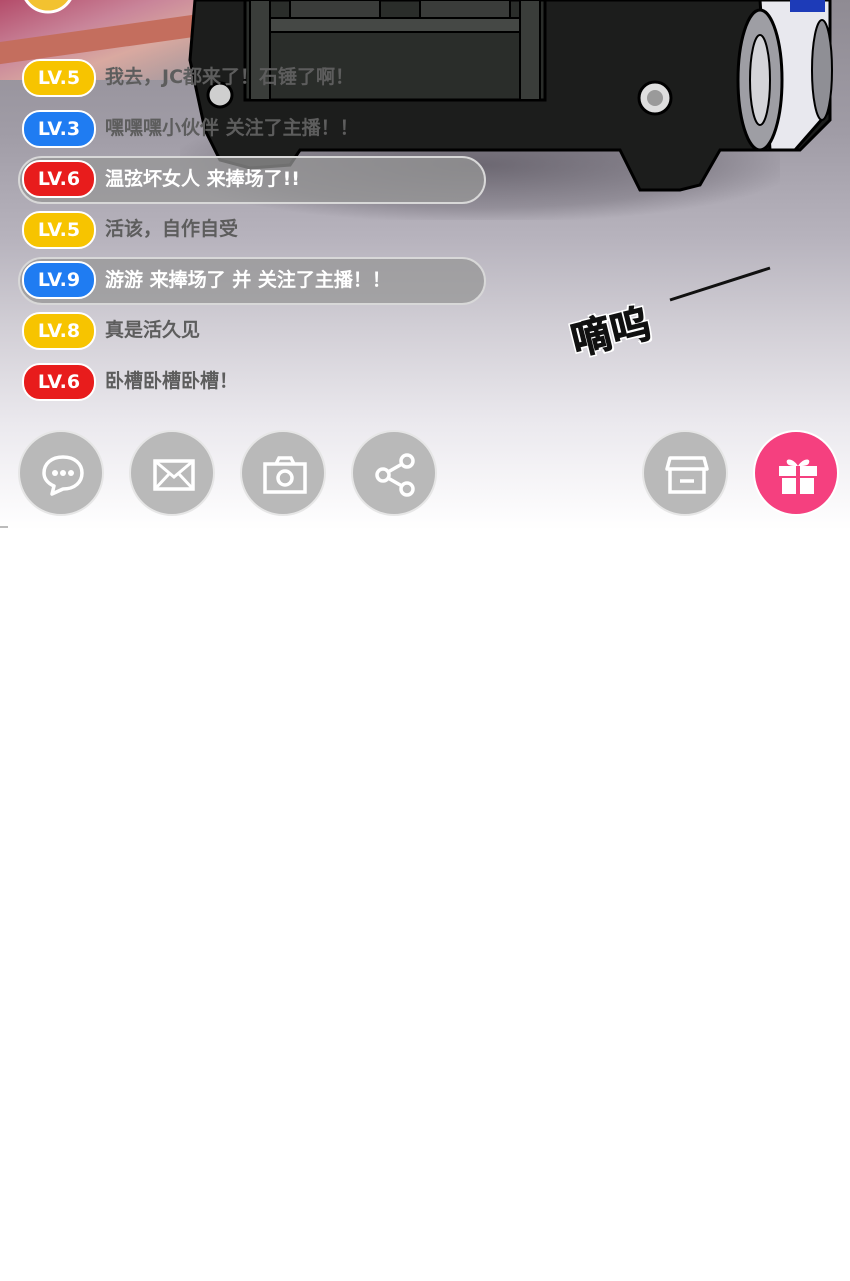 Image resolution: width=850 pixels, height=1281 pixels. What do you see at coordinates (172, 381) in the screenshot?
I see `chat-message-text: 卧槽卧槽卧槽！` at bounding box center [172, 381].